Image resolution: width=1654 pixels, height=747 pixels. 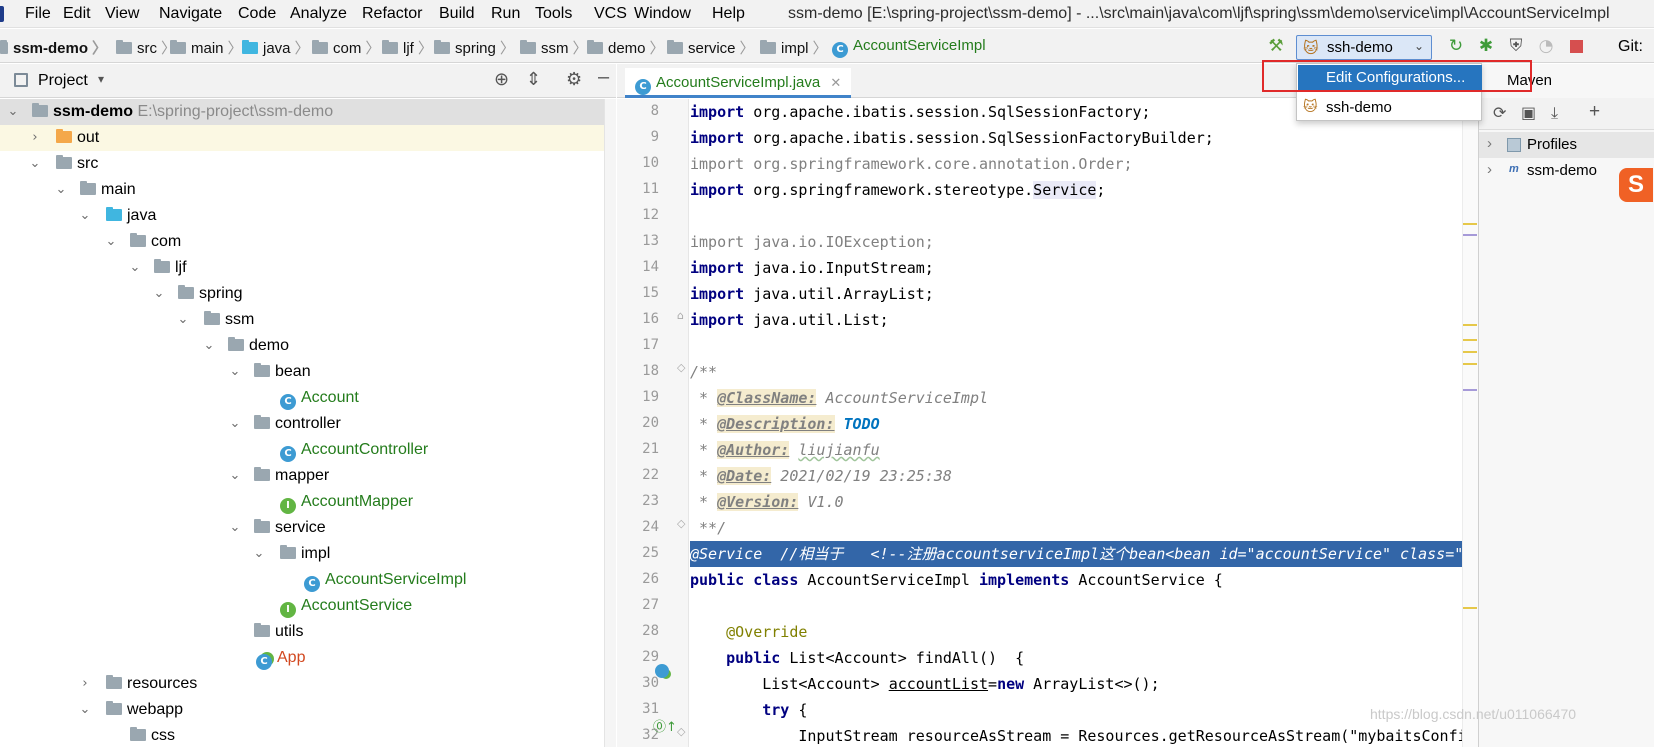 What do you see at coordinates (474, 47) in the screenshot?
I see `breadcrumb-spring: spring 〉` at bounding box center [474, 47].